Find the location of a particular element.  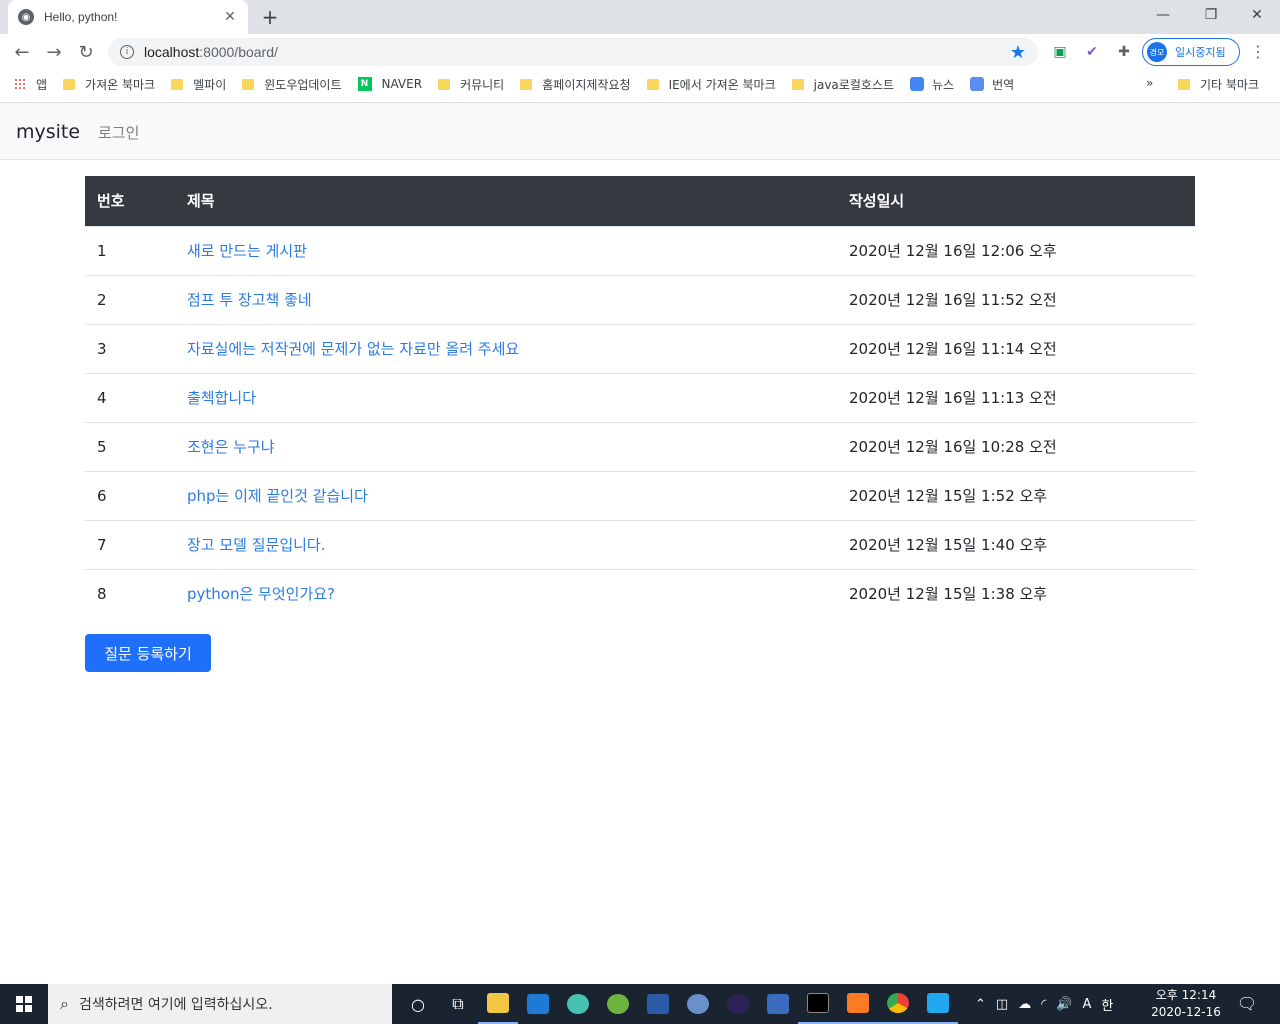

bookmark-folder: 가져온 북마크 is located at coordinates (109, 84).